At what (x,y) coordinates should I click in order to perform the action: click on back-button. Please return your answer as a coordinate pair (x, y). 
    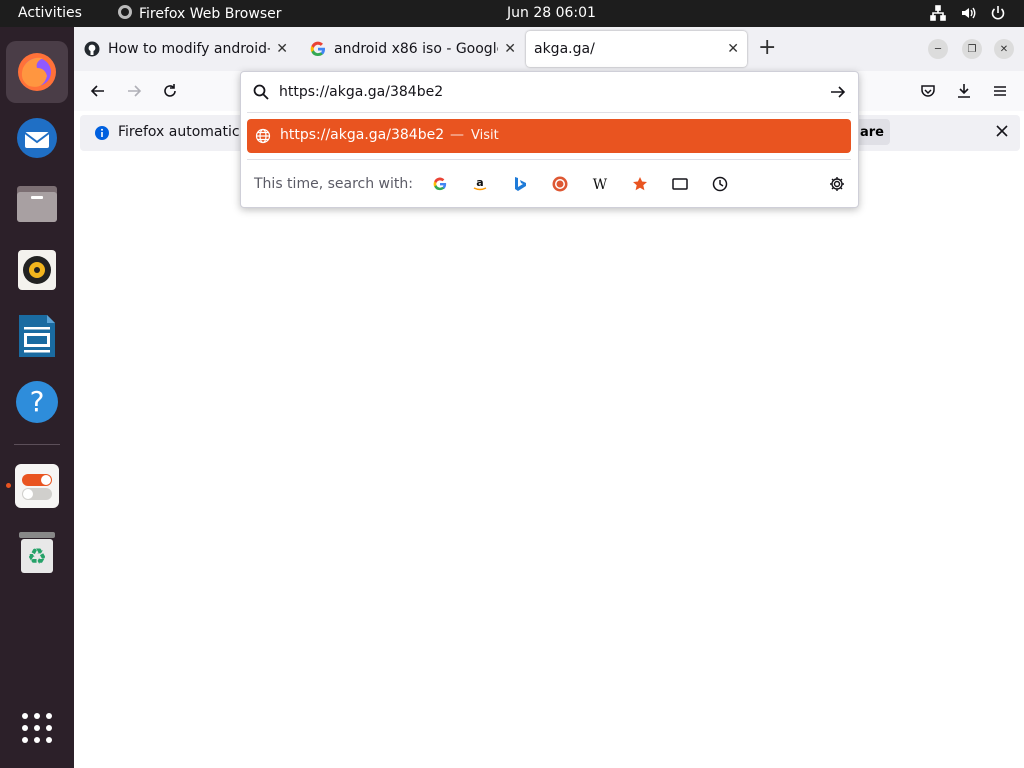
    Looking at the image, I should click on (98, 91).